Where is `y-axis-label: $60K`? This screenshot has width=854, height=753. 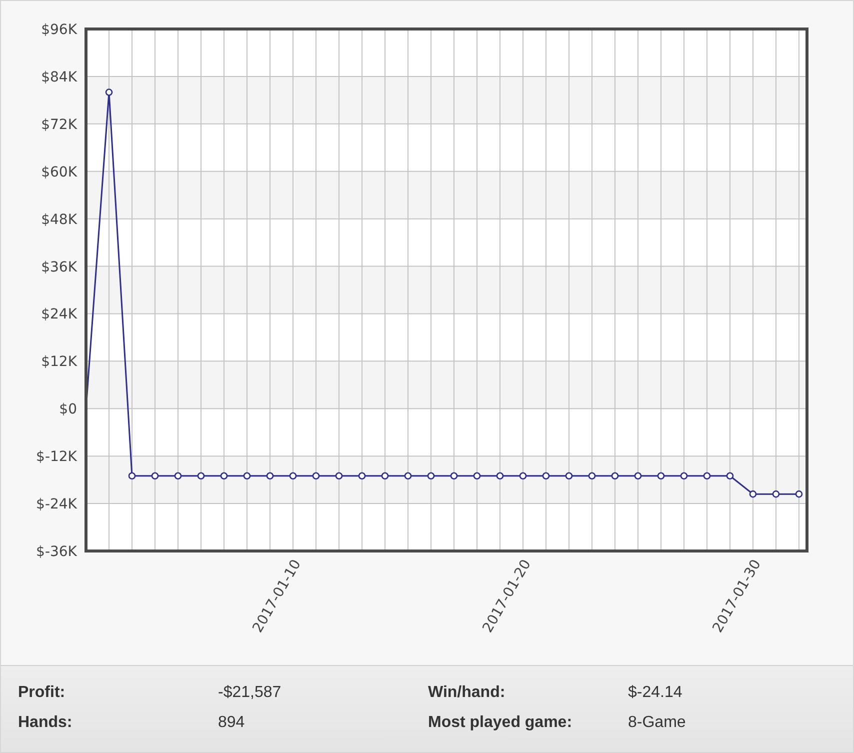 y-axis-label: $60K is located at coordinates (59, 172).